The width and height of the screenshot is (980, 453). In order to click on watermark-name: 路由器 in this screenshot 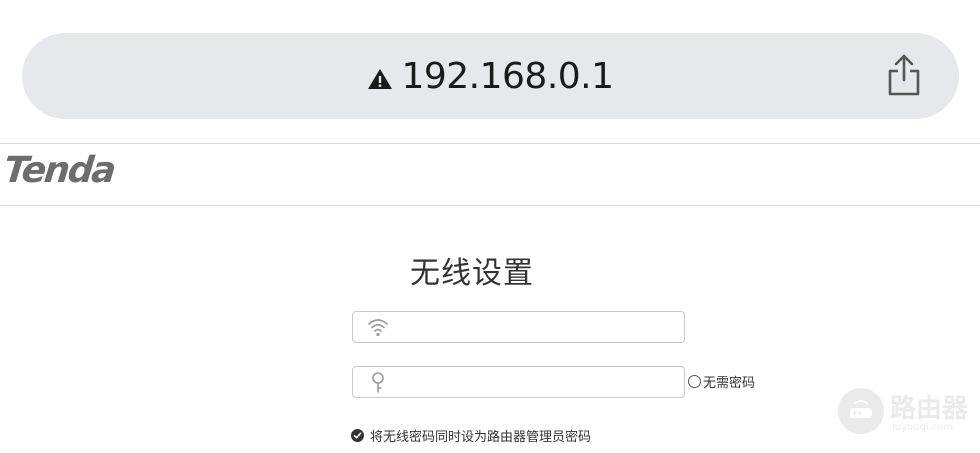, I will do `click(929, 409)`.